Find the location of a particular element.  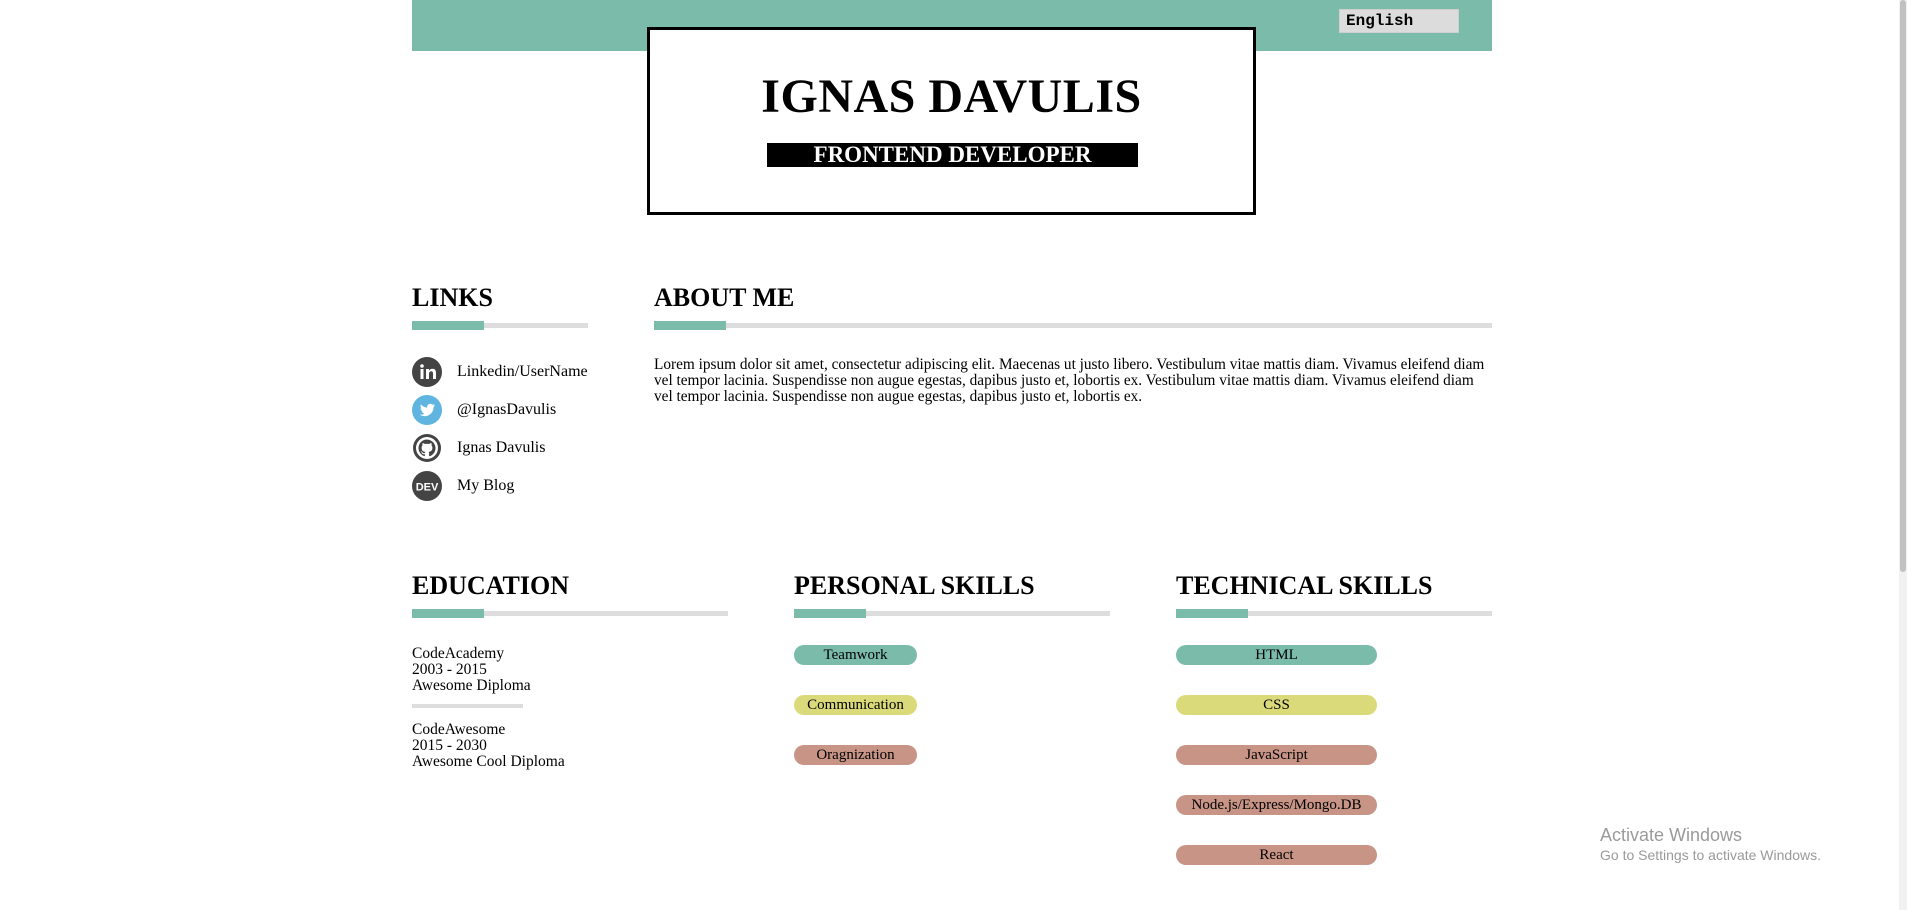

education-heading: EDUCATION is located at coordinates (490, 585).